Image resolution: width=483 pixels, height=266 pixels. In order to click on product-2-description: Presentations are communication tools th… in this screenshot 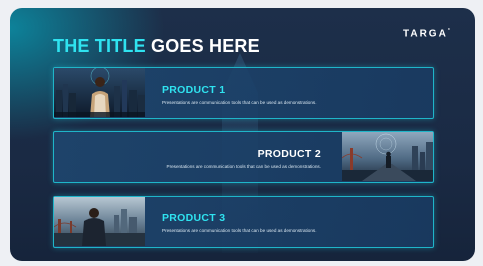, I will do `click(244, 166)`.